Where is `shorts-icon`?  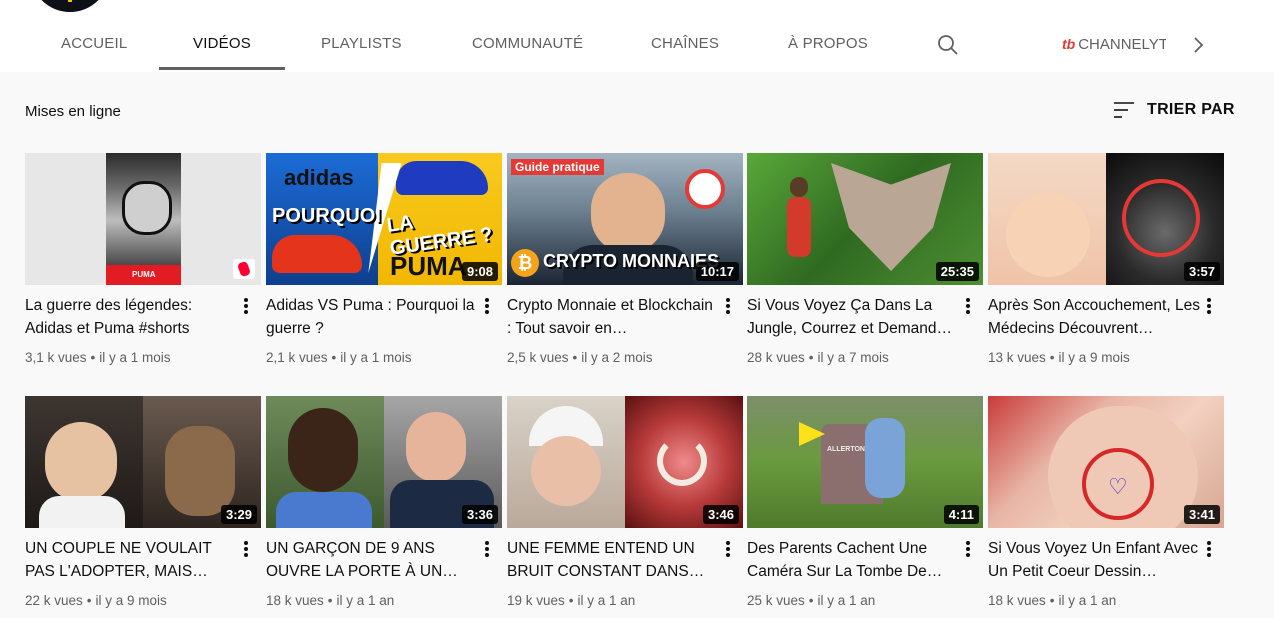
shorts-icon is located at coordinates (244, 269).